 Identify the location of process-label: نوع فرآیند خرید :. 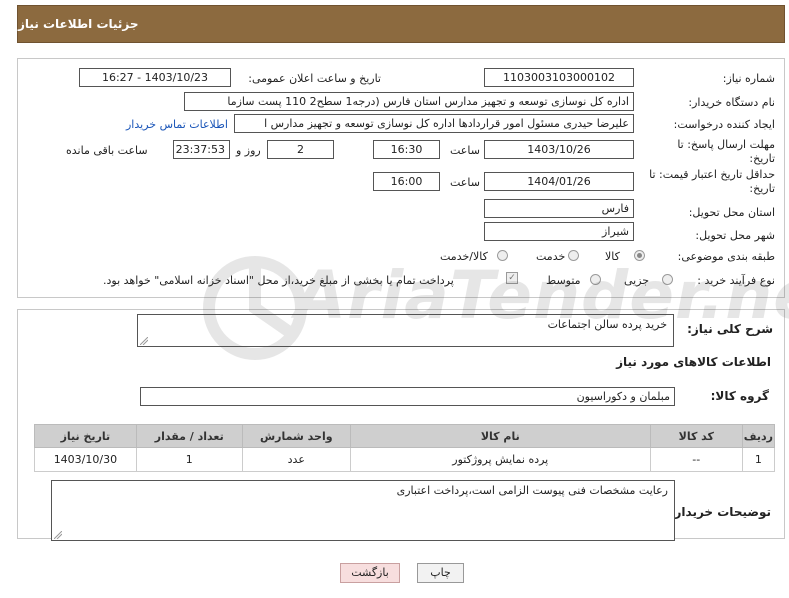
(736, 280).